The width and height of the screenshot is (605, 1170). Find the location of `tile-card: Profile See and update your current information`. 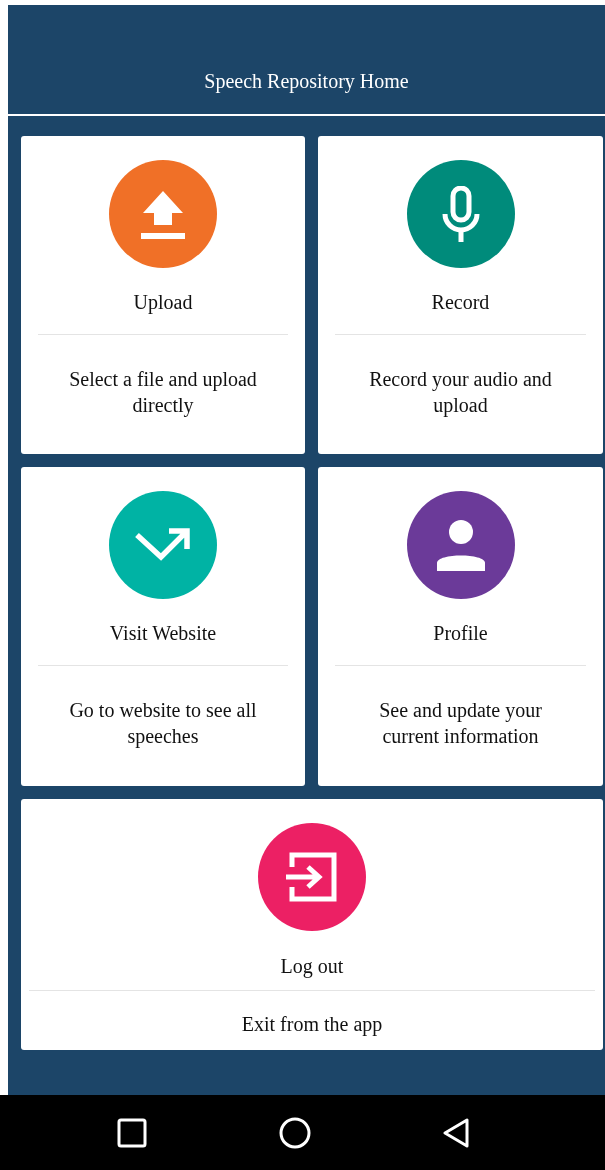

tile-card: Profile See and update your current information is located at coordinates (460, 626).